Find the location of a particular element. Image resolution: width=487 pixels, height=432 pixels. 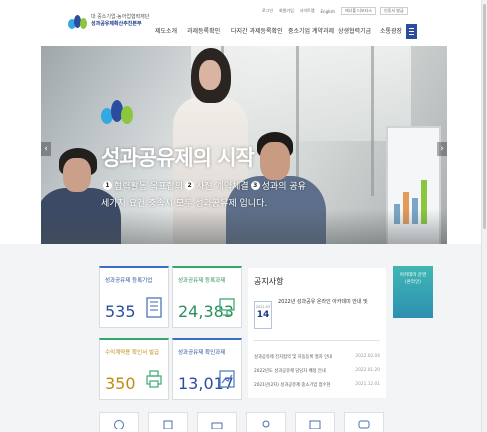

globe-icon is located at coordinates (119, 424).